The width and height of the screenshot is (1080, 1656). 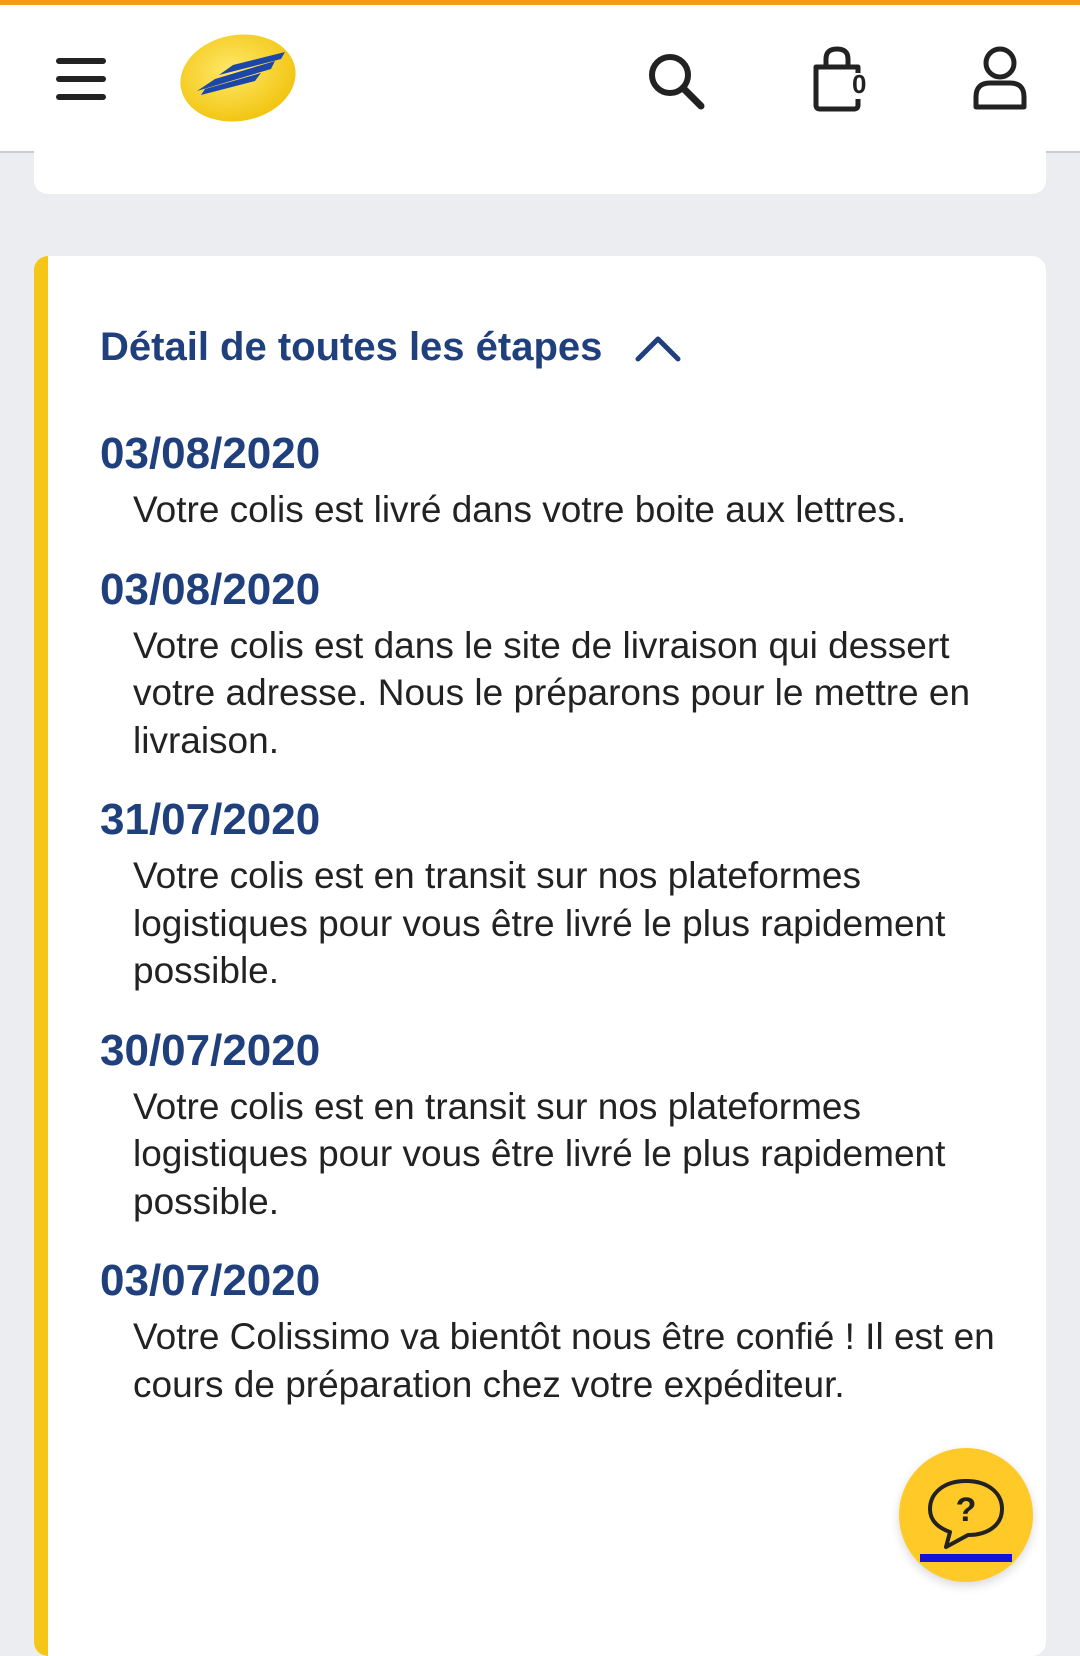 What do you see at coordinates (238, 78) in the screenshot?
I see `la-poste-logo` at bounding box center [238, 78].